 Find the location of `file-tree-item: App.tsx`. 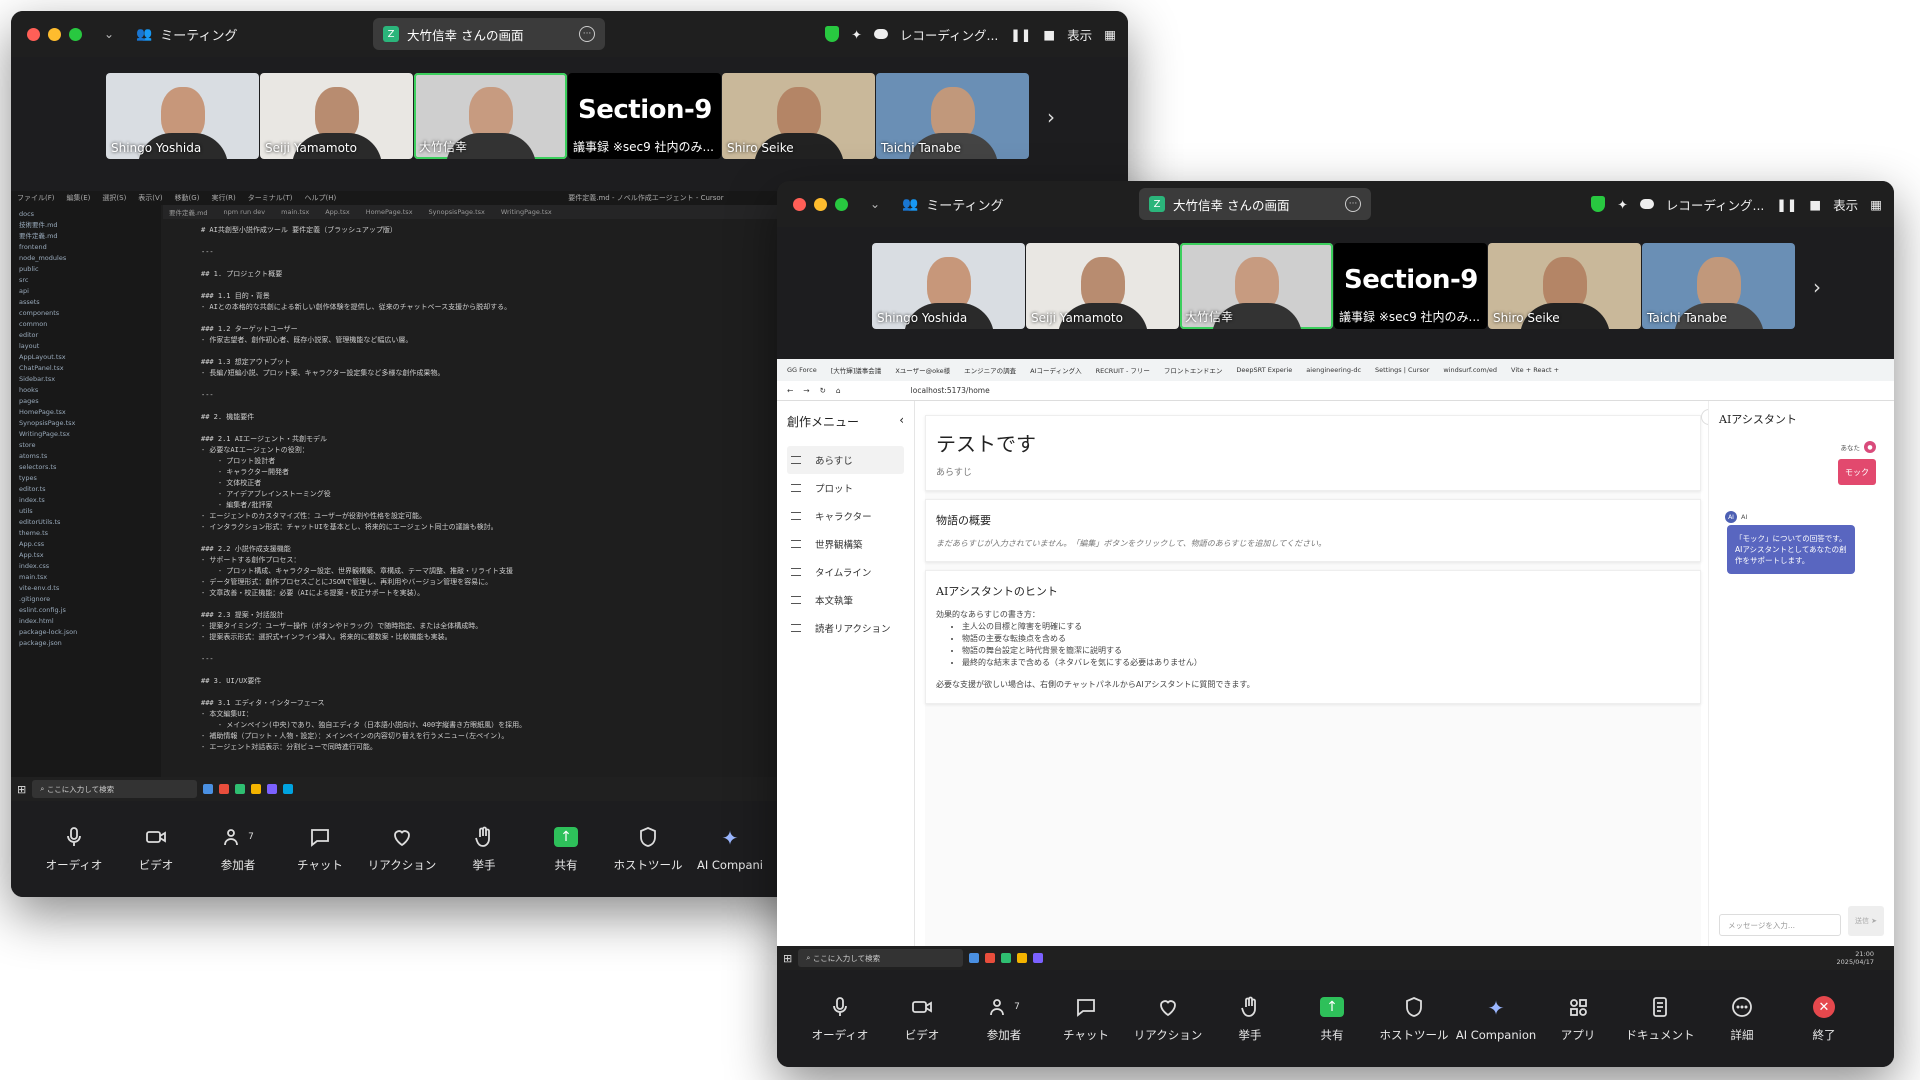

file-tree-item: App.tsx is located at coordinates (86, 555).